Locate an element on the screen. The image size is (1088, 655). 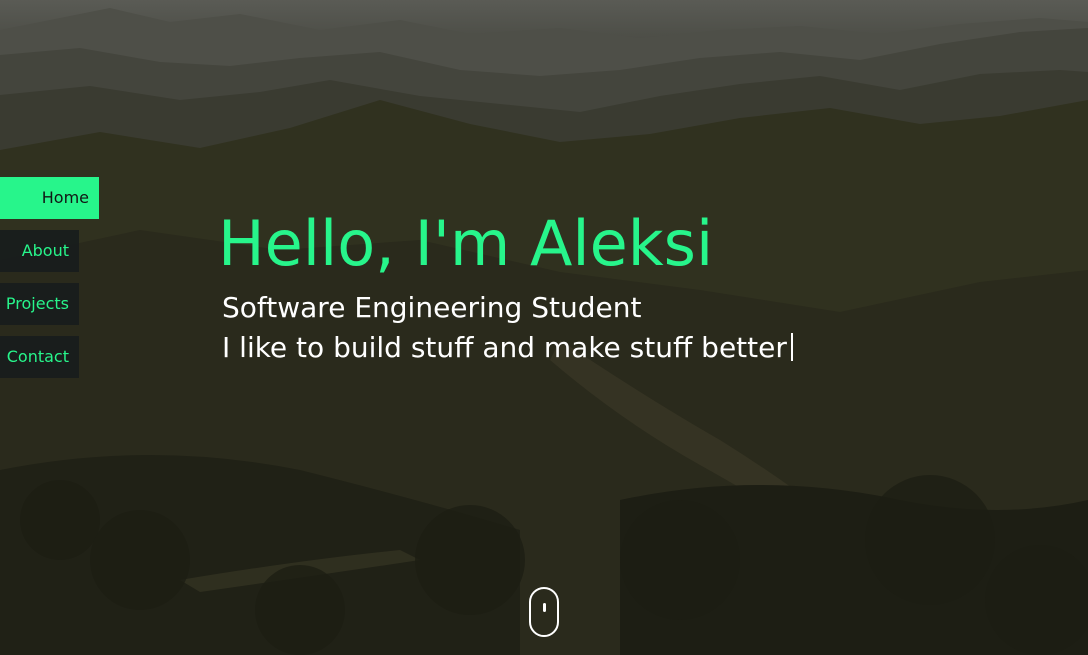
side-navigation: Home About Projects Contact is located at coordinates (50, 283).